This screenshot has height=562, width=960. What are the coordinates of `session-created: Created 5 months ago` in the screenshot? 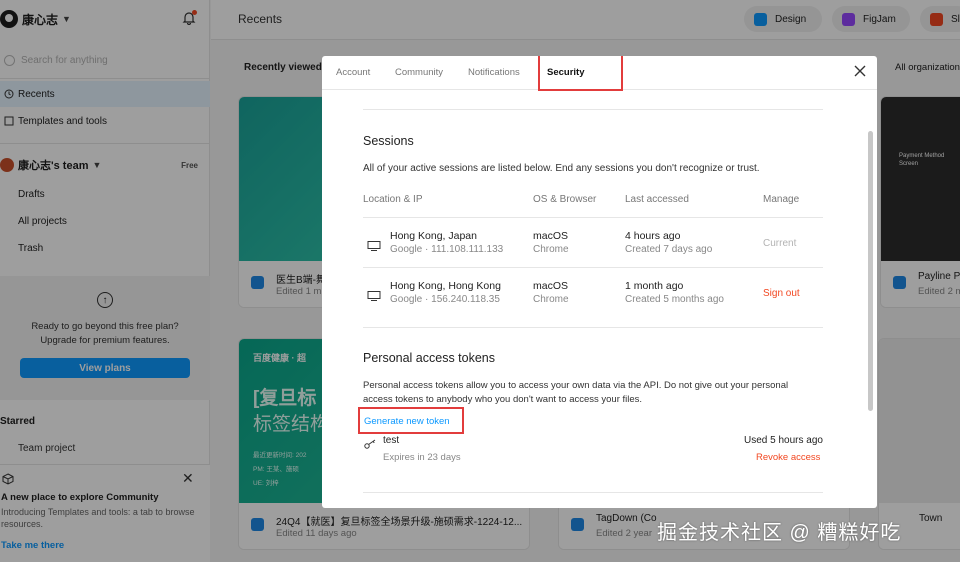 It's located at (674, 299).